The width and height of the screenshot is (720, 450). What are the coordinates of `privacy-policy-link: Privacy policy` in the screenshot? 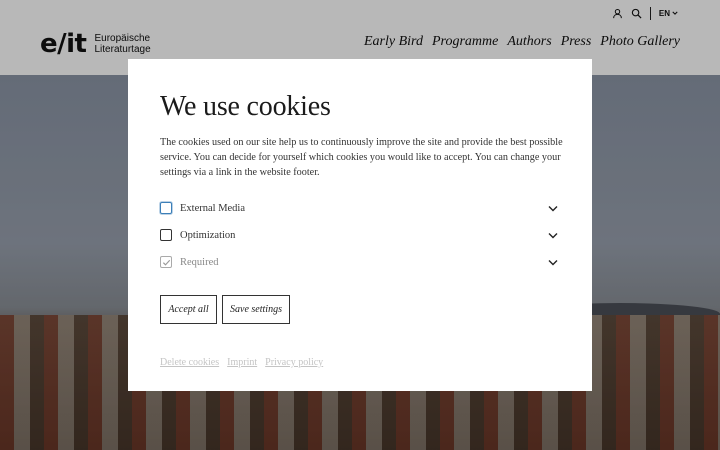 It's located at (294, 362).